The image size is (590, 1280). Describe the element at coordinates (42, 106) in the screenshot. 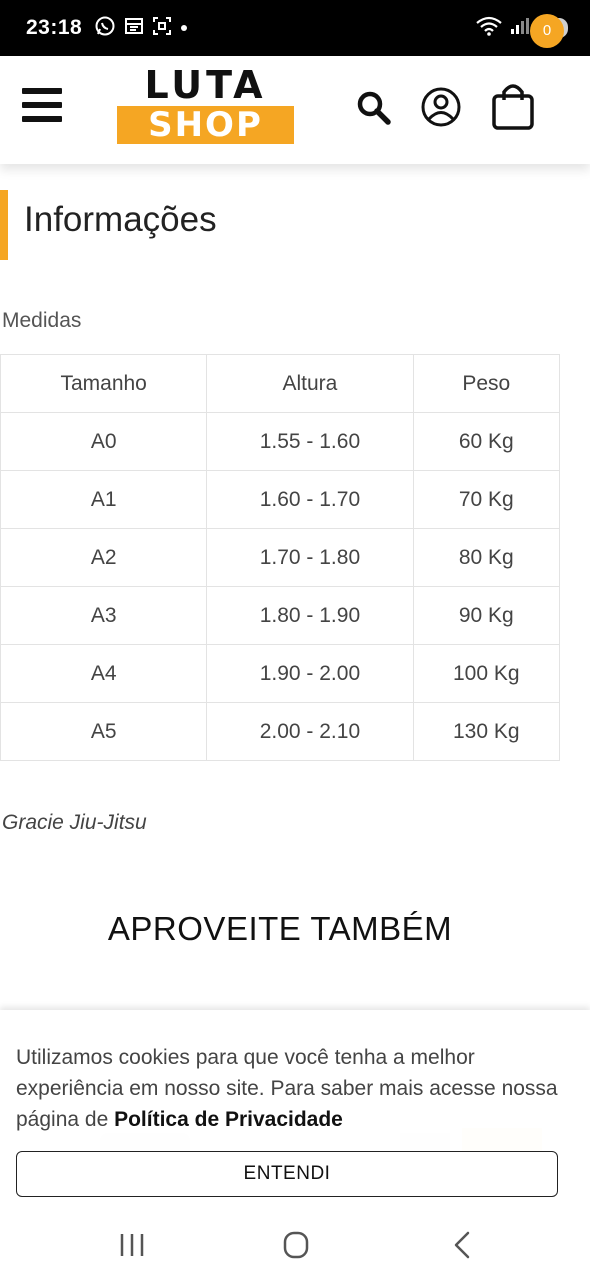

I see `menu-icon` at that location.